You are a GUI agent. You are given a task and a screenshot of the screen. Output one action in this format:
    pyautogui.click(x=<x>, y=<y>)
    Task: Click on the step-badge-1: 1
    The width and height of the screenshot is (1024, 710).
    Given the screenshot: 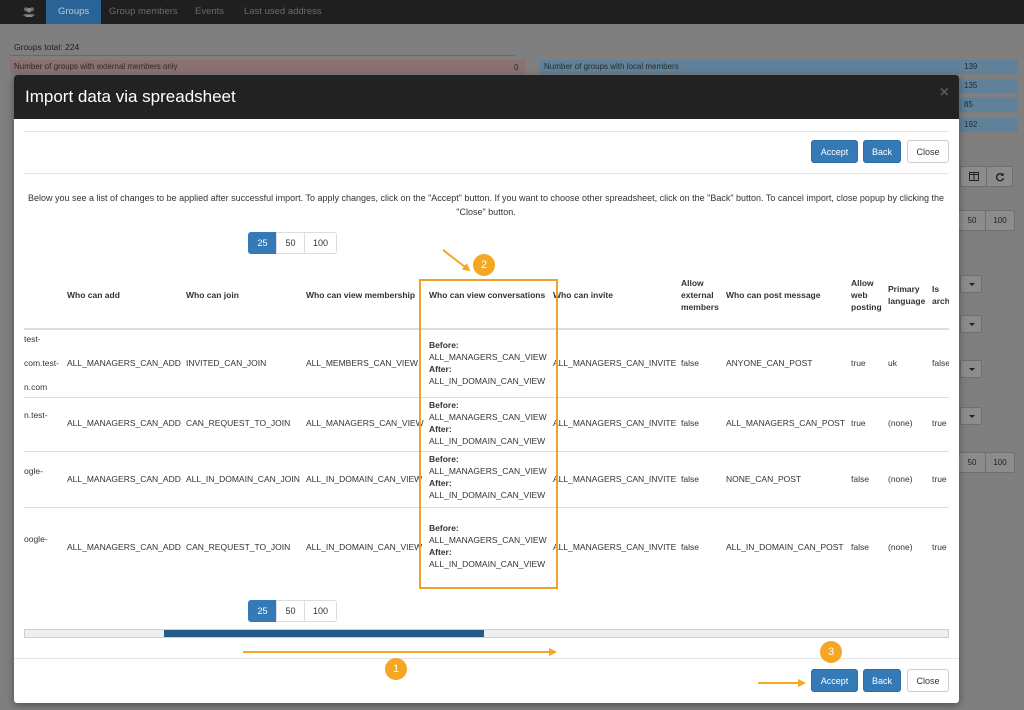 What is the action you would take?
    pyautogui.click(x=396, y=669)
    